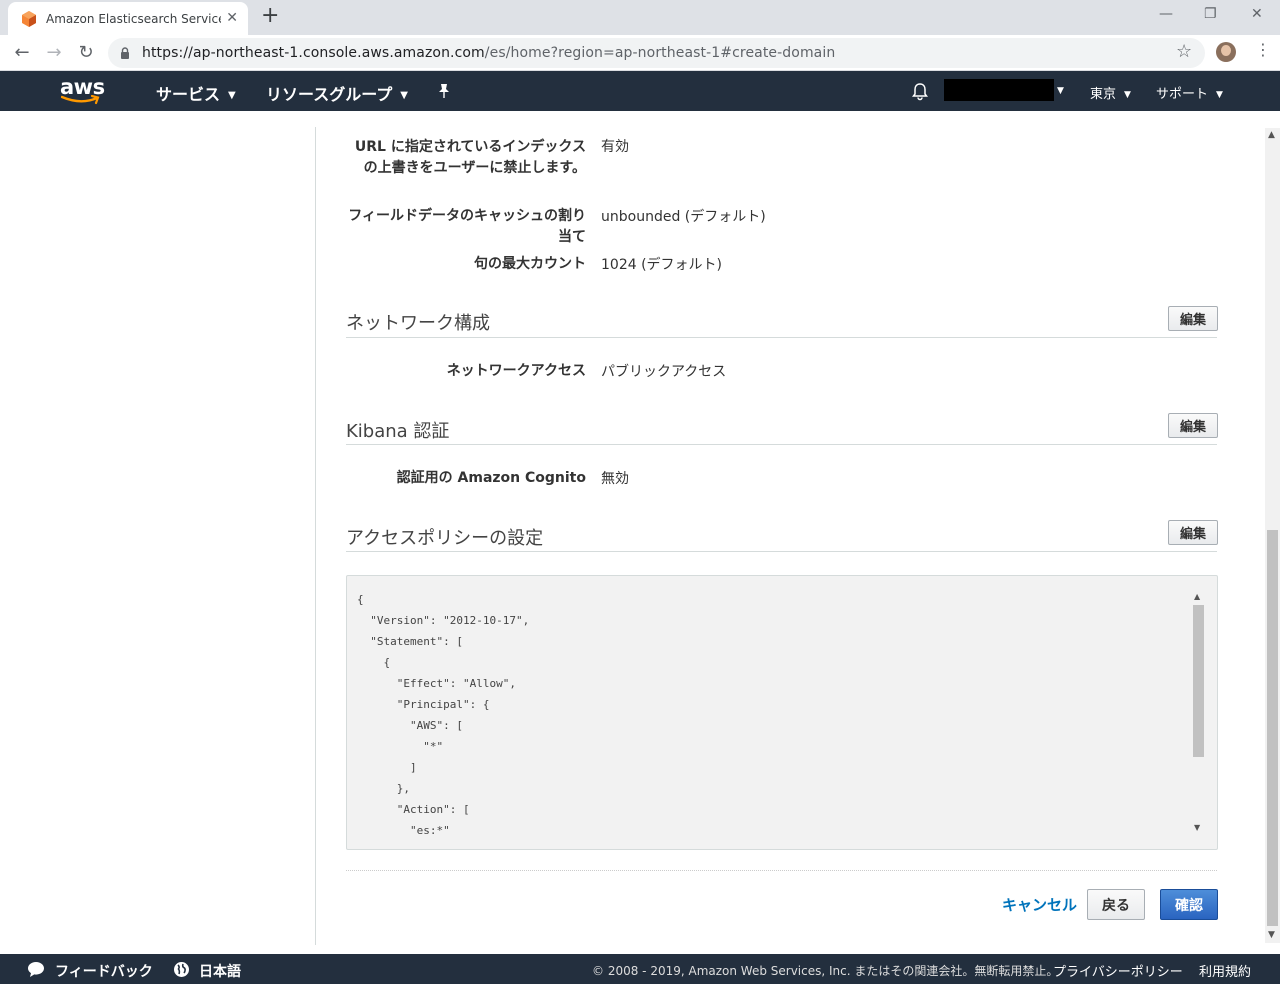 The image size is (1280, 984). What do you see at coordinates (999, 90) in the screenshot?
I see `account-name-redacted` at bounding box center [999, 90].